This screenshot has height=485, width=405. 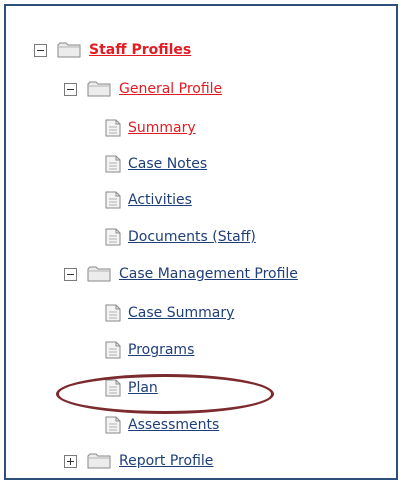 What do you see at coordinates (181, 313) in the screenshot?
I see `case-summary-link: Case Summary` at bounding box center [181, 313].